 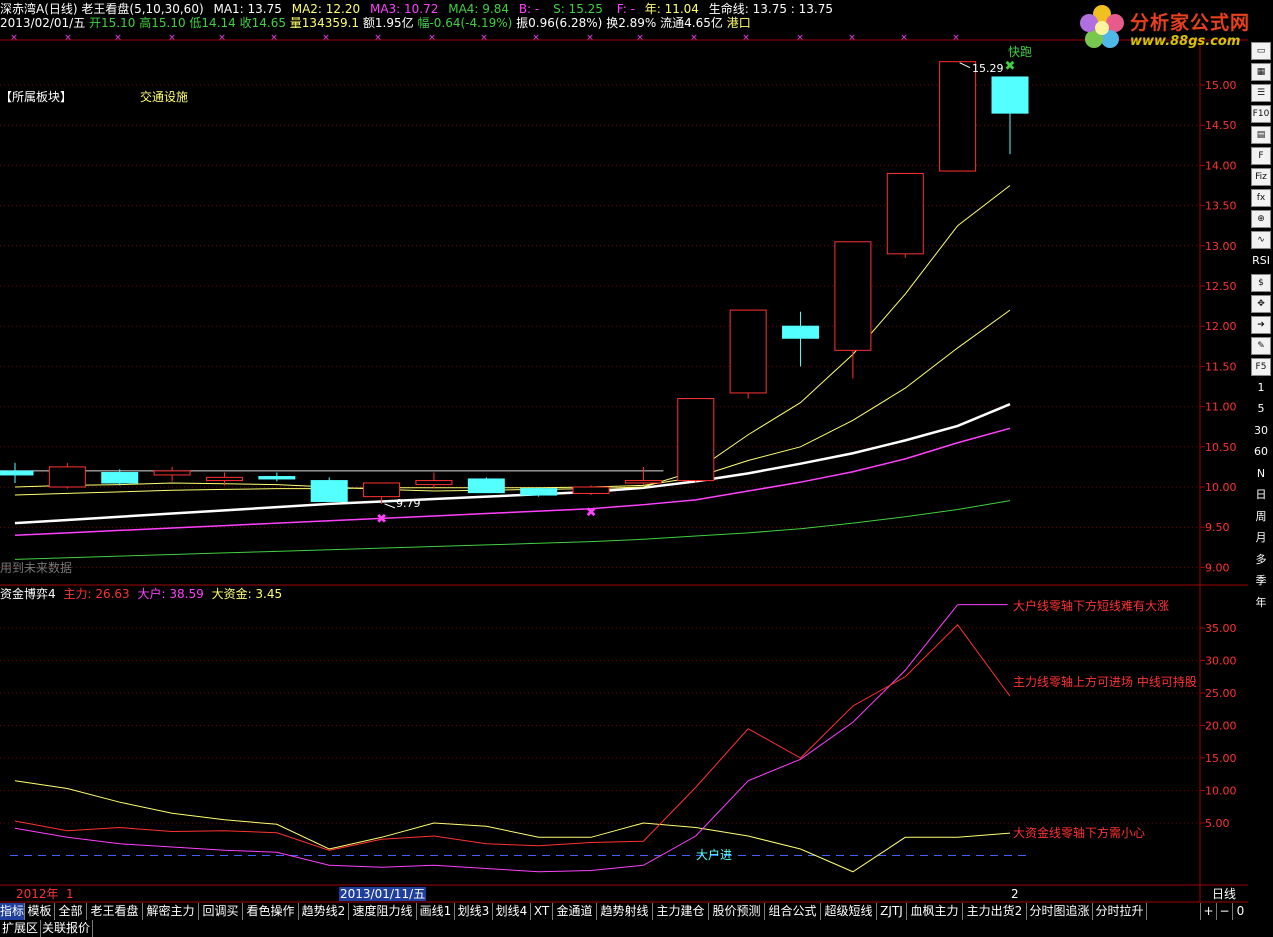 What do you see at coordinates (1221, 628) in the screenshot?
I see `indicator-tick-label: 35.00` at bounding box center [1221, 628].